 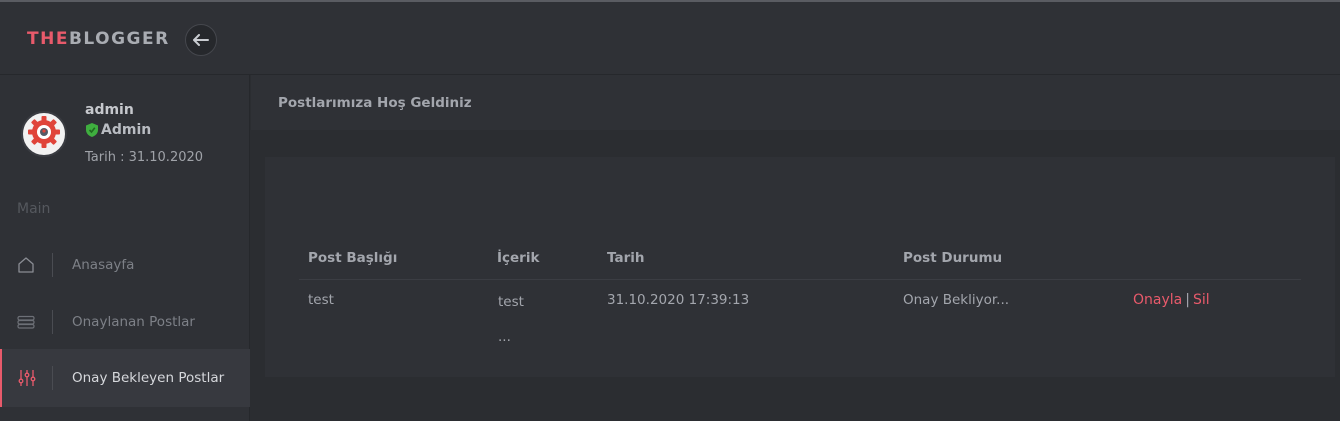 What do you see at coordinates (1201, 300) in the screenshot?
I see `delete-link: Sil` at bounding box center [1201, 300].